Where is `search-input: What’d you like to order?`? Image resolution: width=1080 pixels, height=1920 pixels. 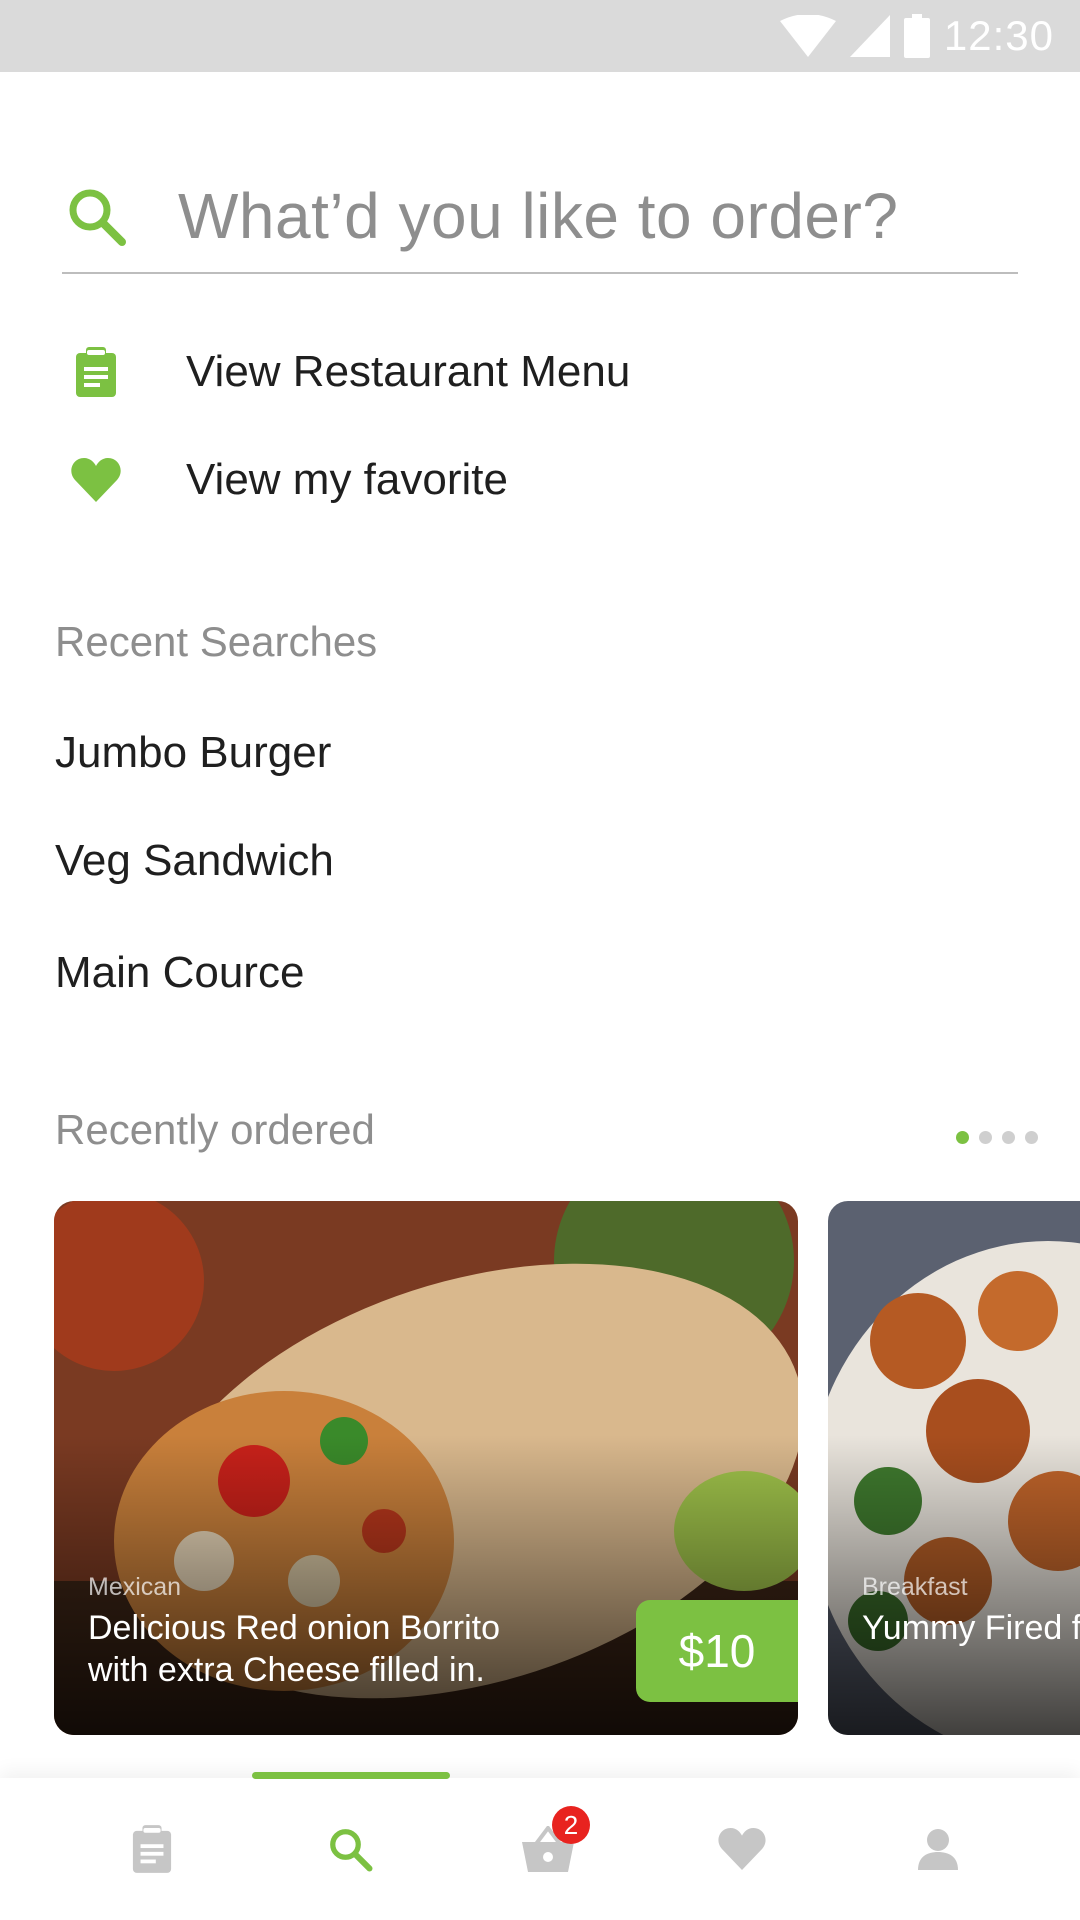
search-input: What’d you like to order? is located at coordinates (538, 216).